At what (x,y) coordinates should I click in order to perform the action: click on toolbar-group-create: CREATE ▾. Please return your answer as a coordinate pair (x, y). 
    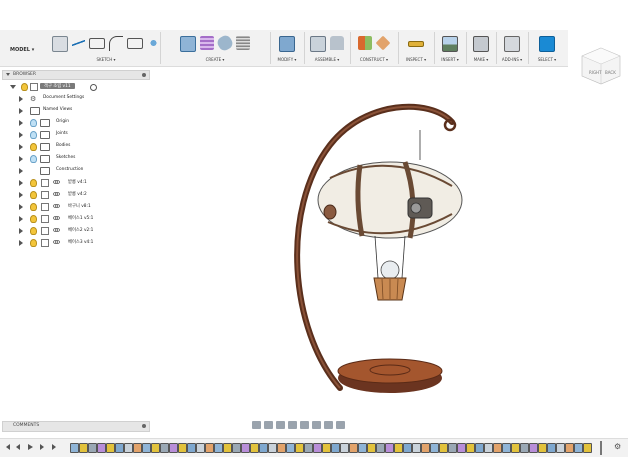
    Looking at the image, I should click on (215, 48).